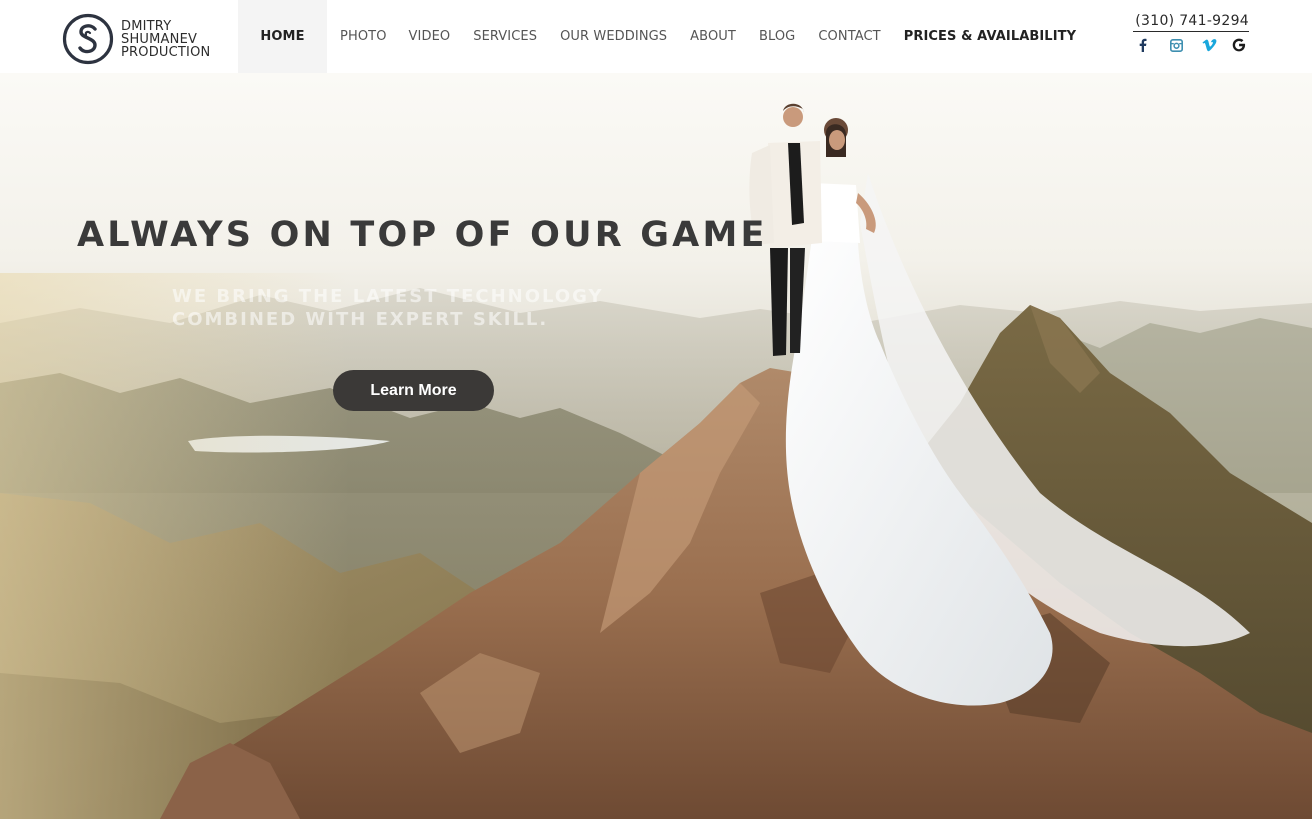 The image size is (1312, 819). I want to click on nav-photo: PHOTO, so click(363, 36).